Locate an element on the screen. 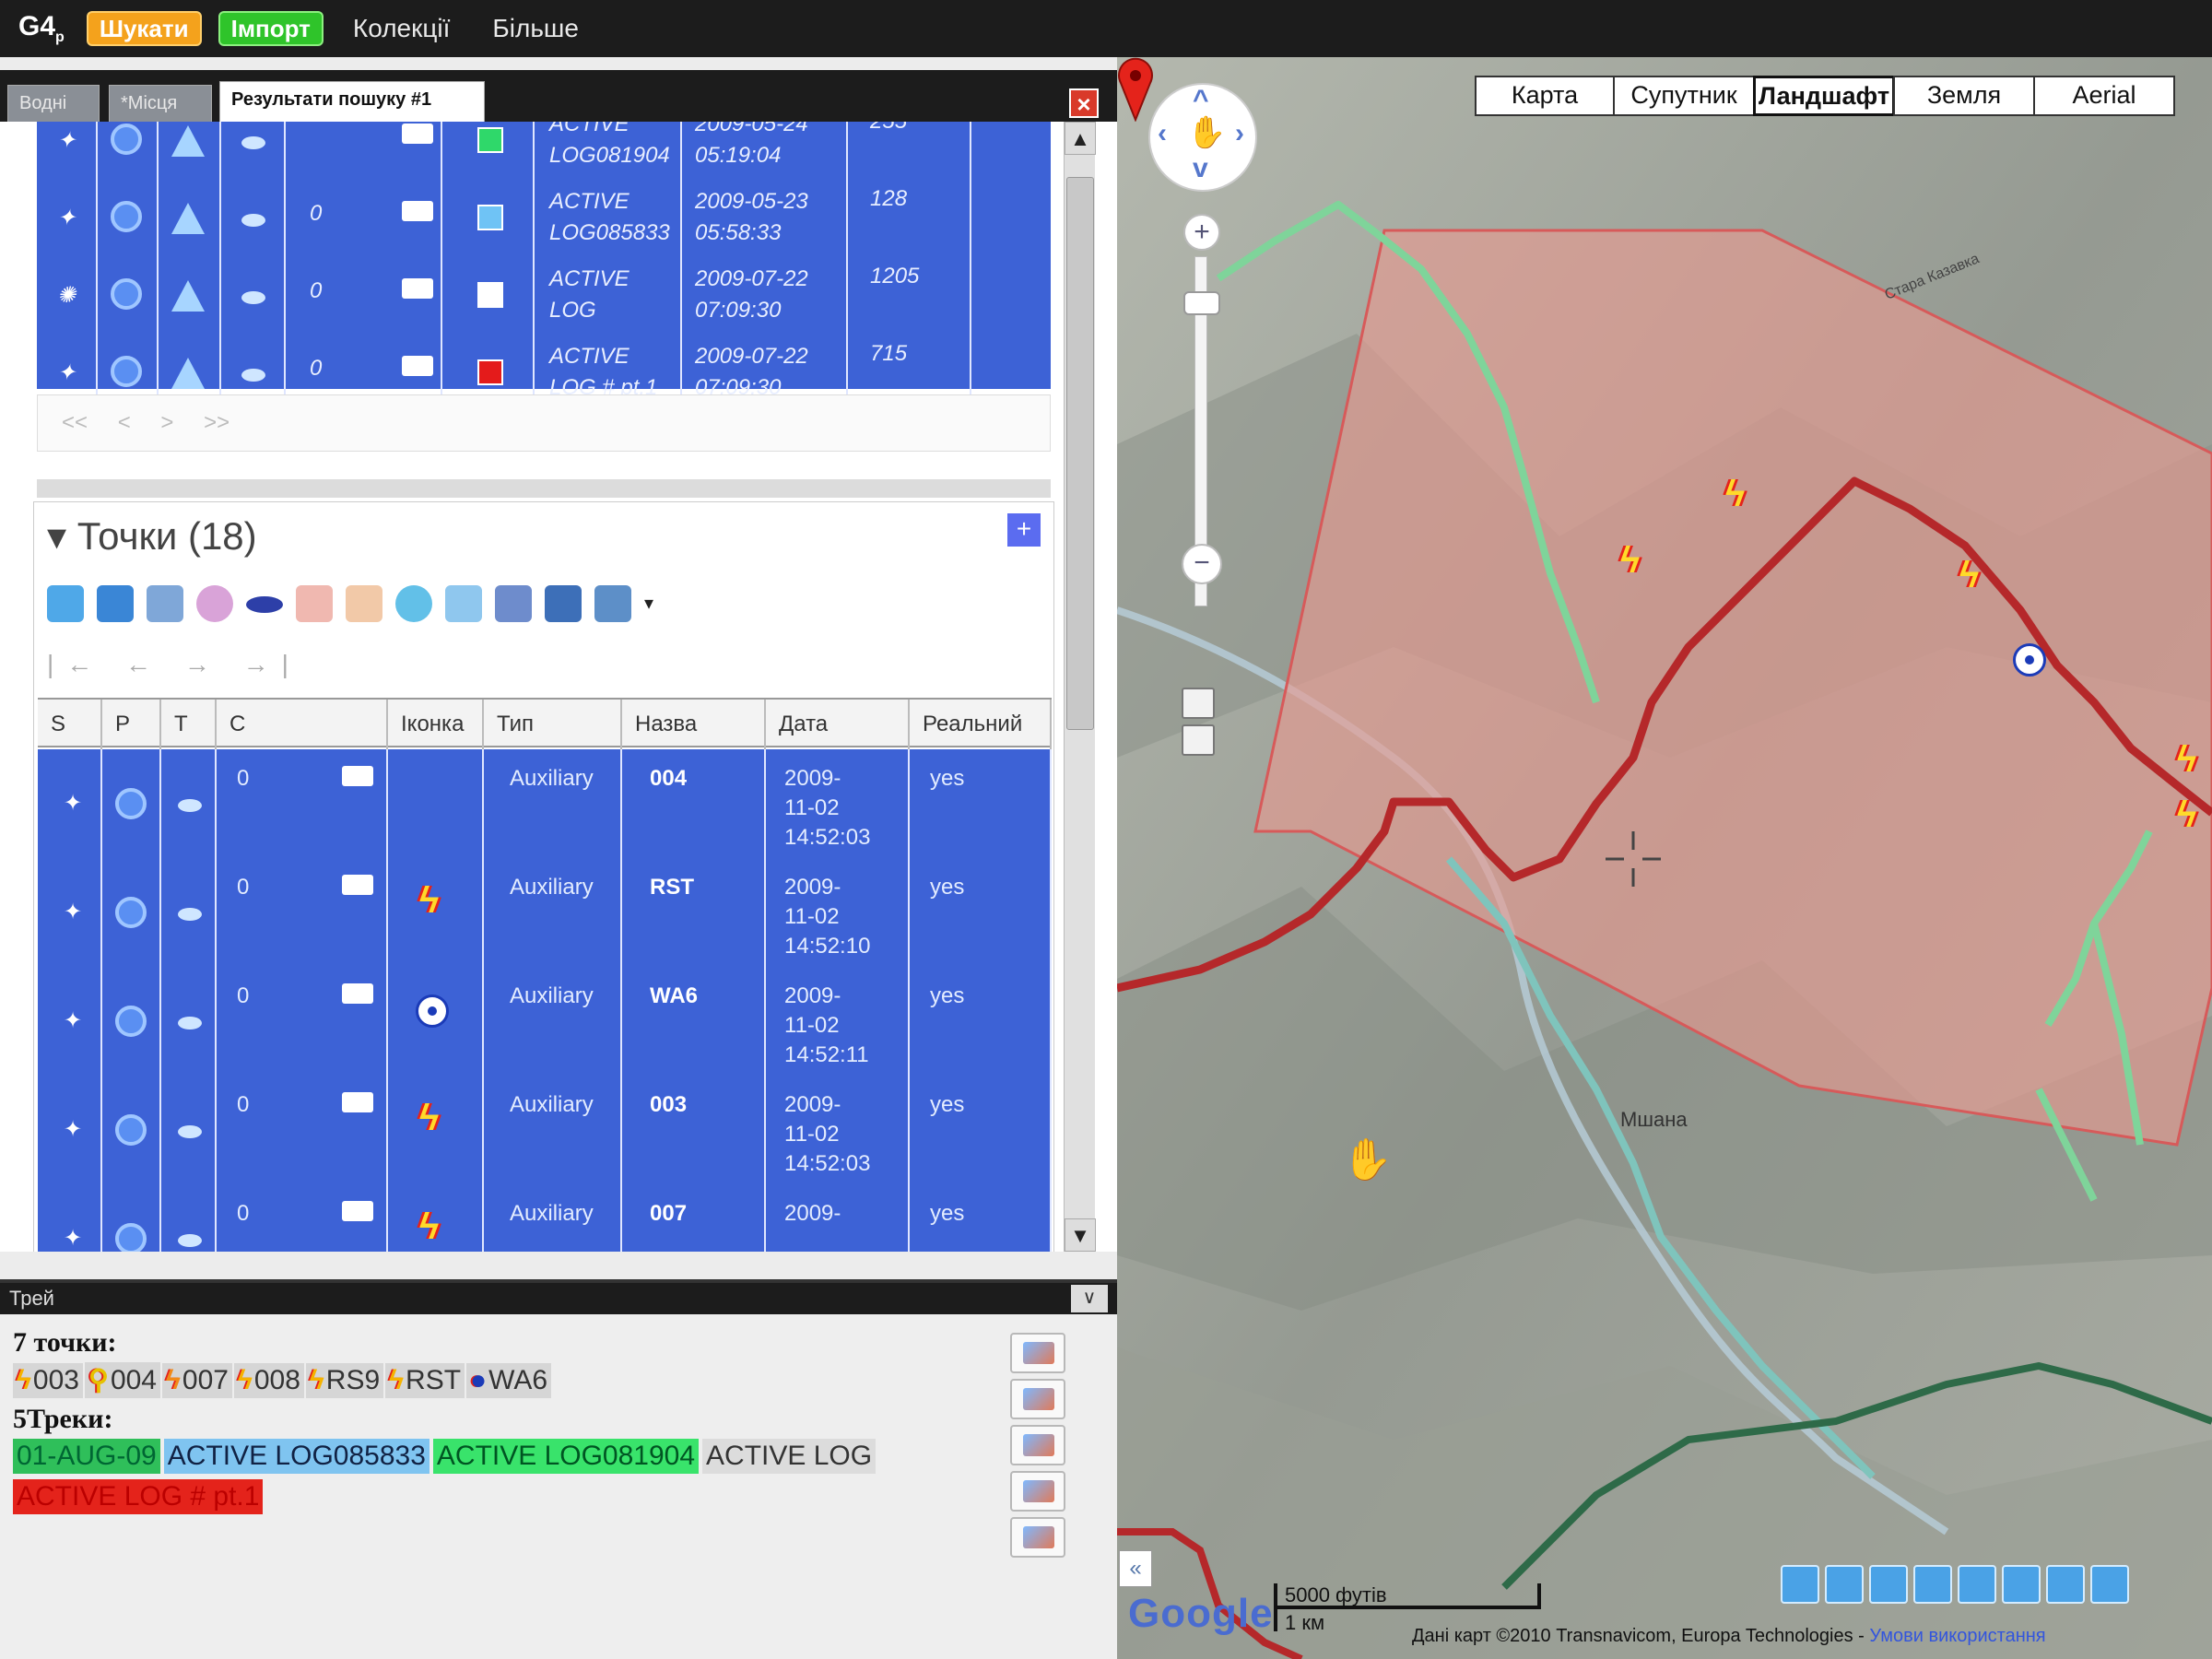  next-page-button: > is located at coordinates (166, 422).